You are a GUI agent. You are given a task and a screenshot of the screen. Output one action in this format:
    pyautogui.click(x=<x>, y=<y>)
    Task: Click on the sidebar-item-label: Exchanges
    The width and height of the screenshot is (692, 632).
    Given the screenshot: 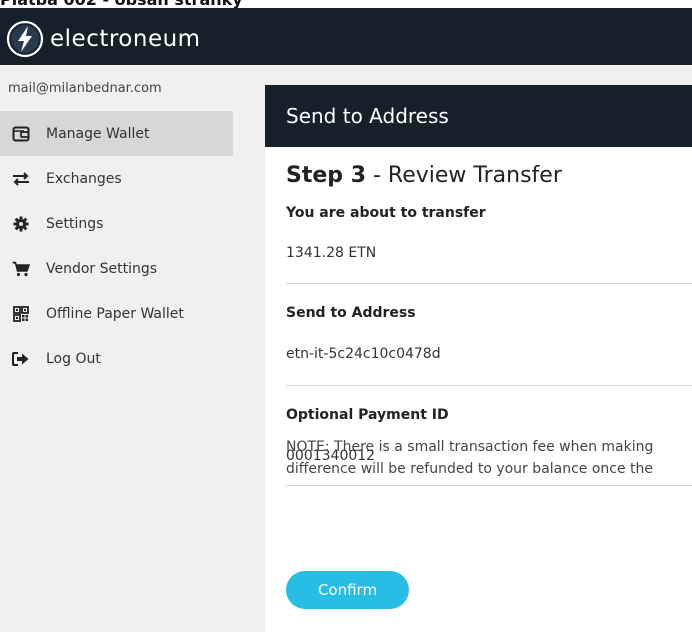 What is the action you would take?
    pyautogui.click(x=84, y=178)
    